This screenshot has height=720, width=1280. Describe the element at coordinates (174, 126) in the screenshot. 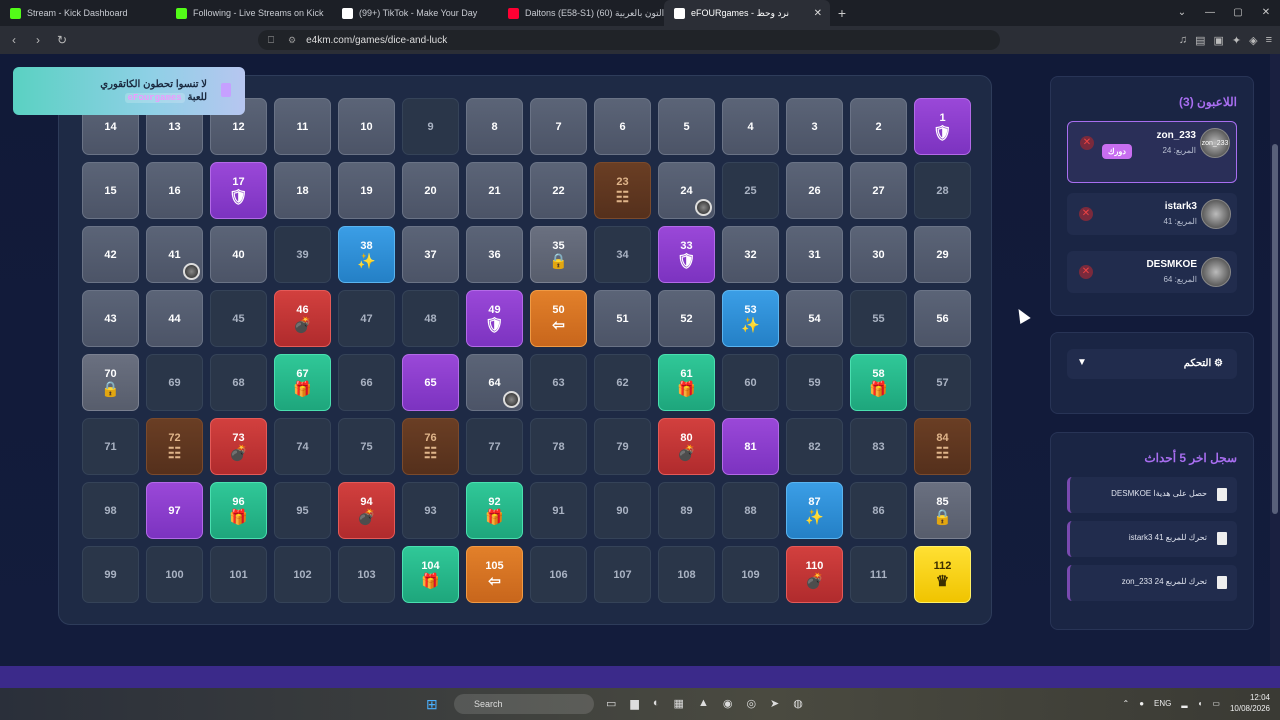

I see `cell-number: 13` at that location.